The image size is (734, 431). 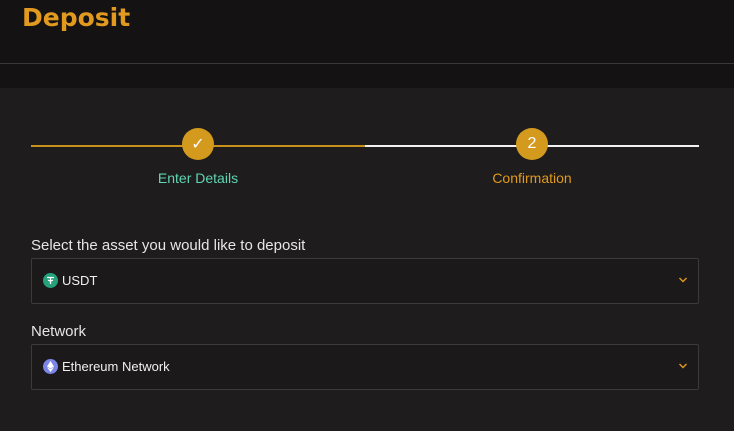 What do you see at coordinates (532, 144) in the screenshot?
I see `step-2-marker: 2` at bounding box center [532, 144].